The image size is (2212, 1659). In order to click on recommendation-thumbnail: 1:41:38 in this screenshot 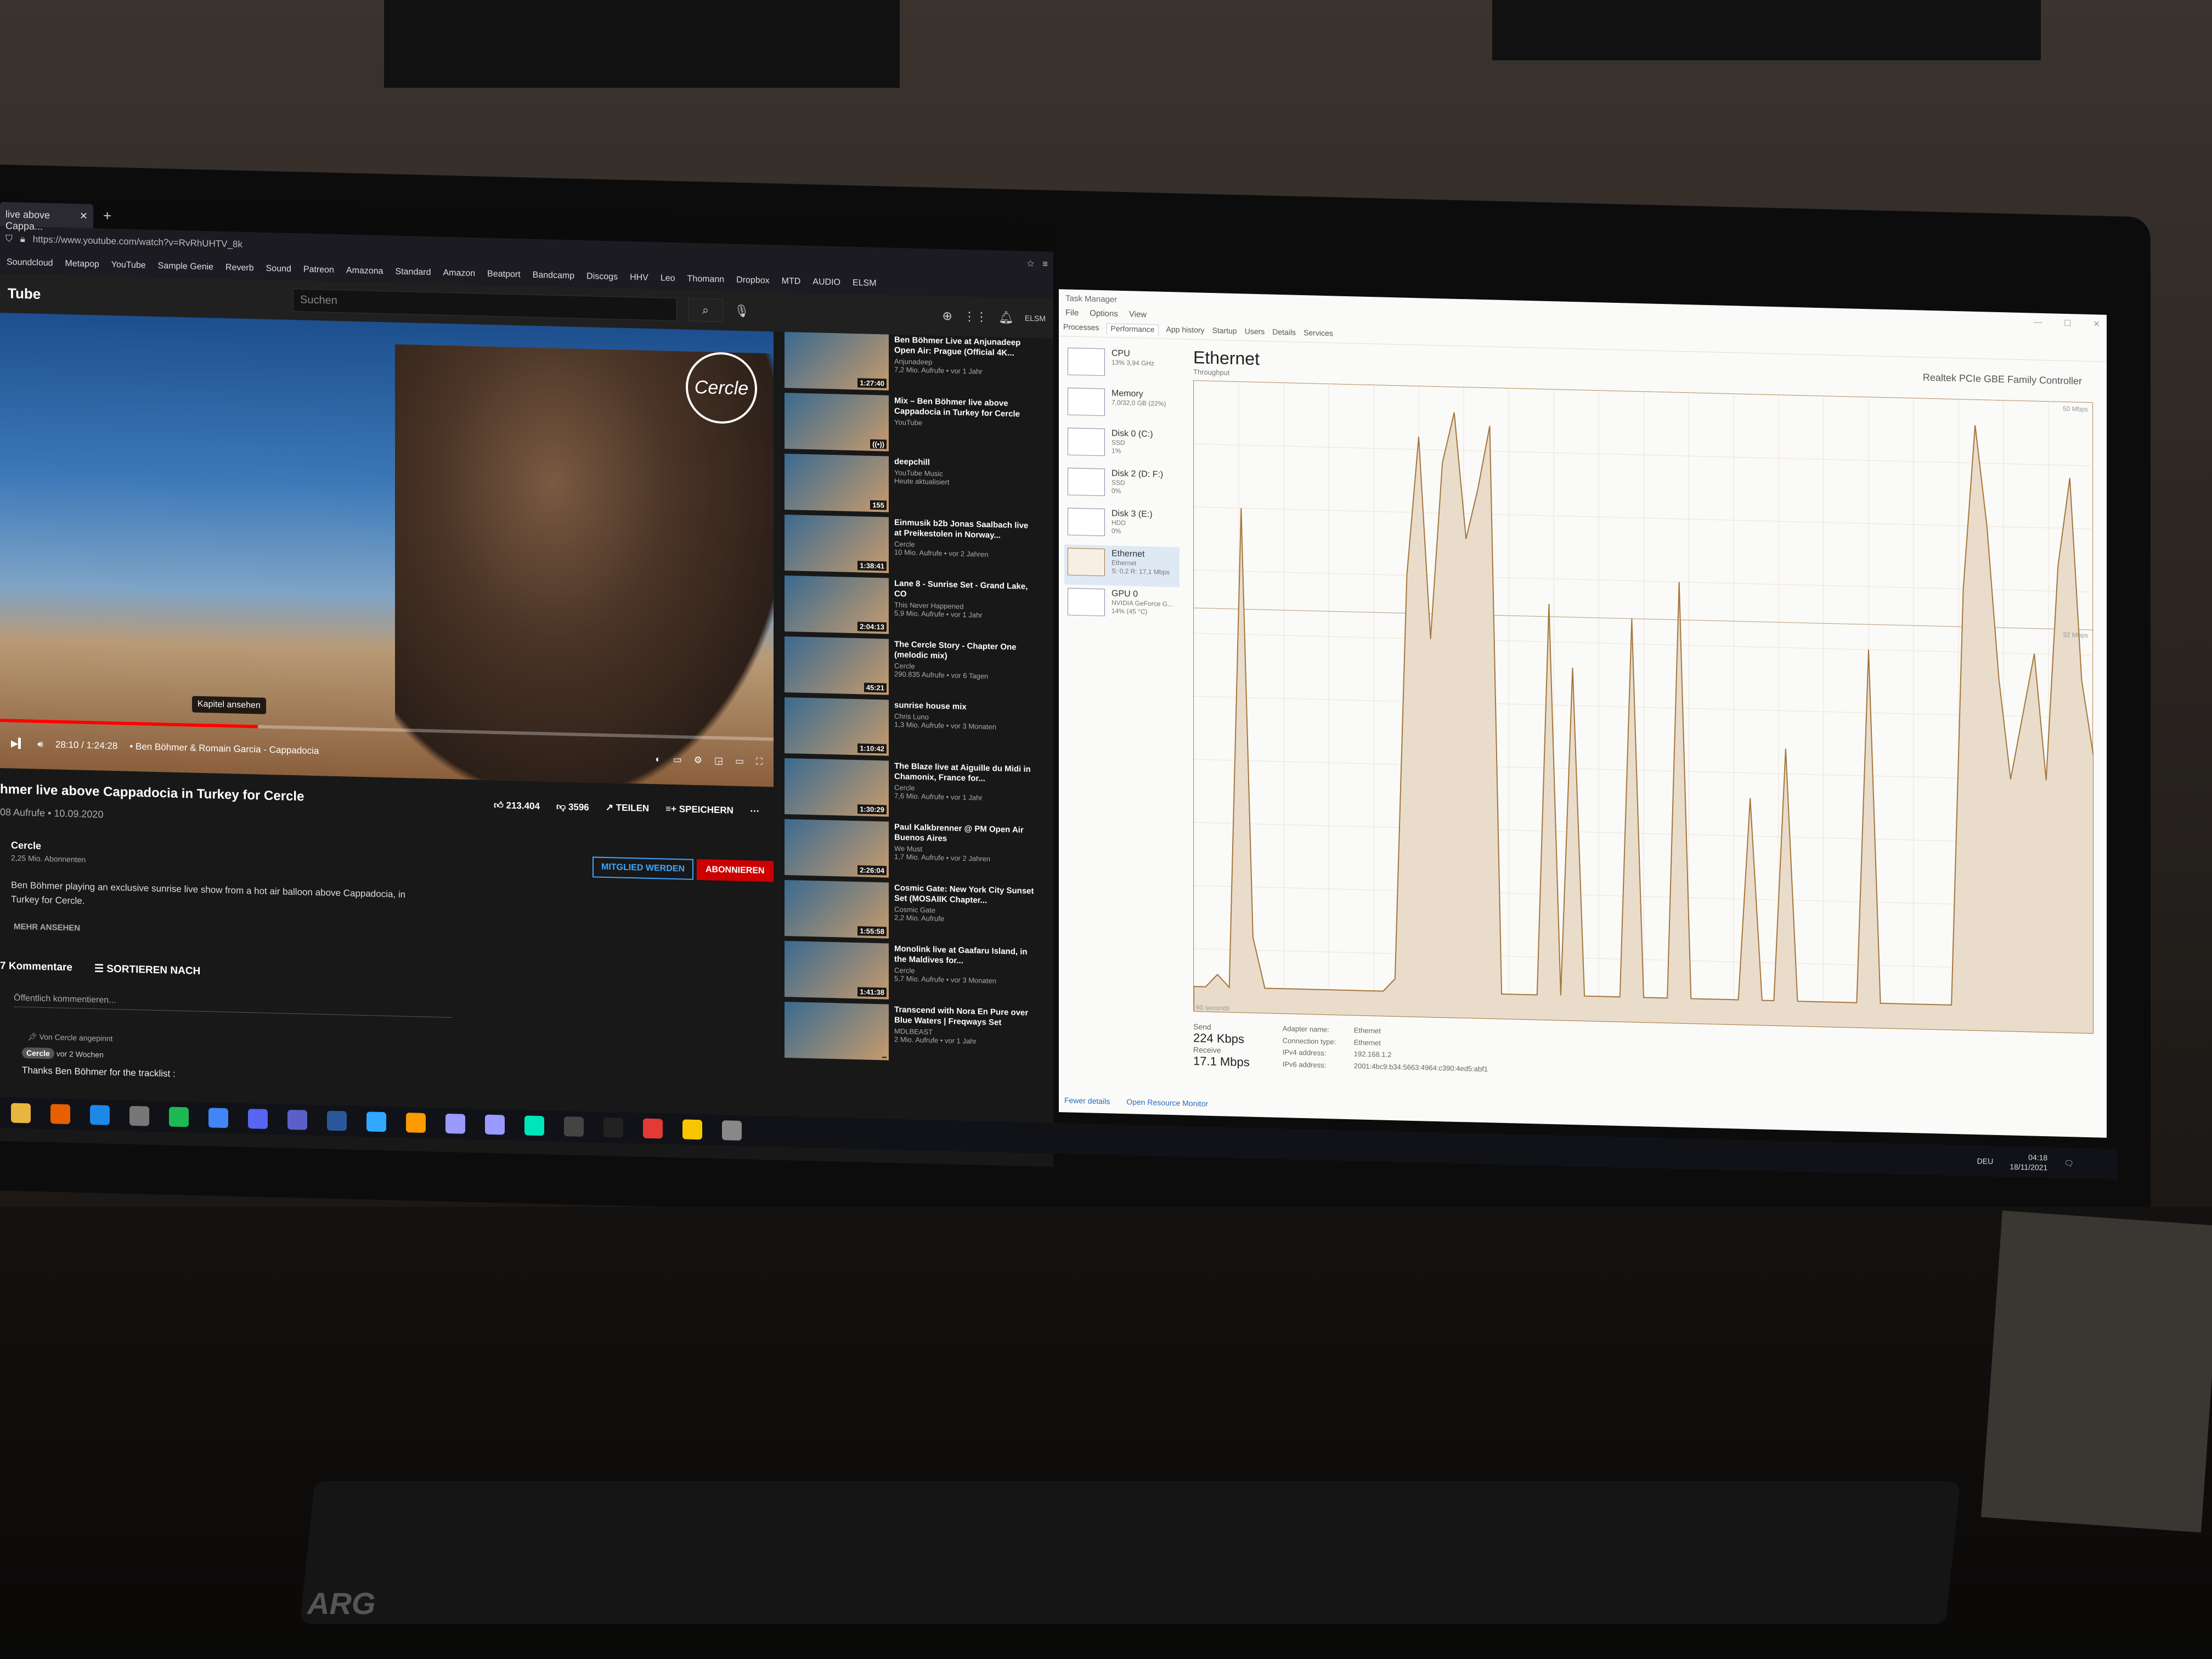, I will do `click(837, 970)`.